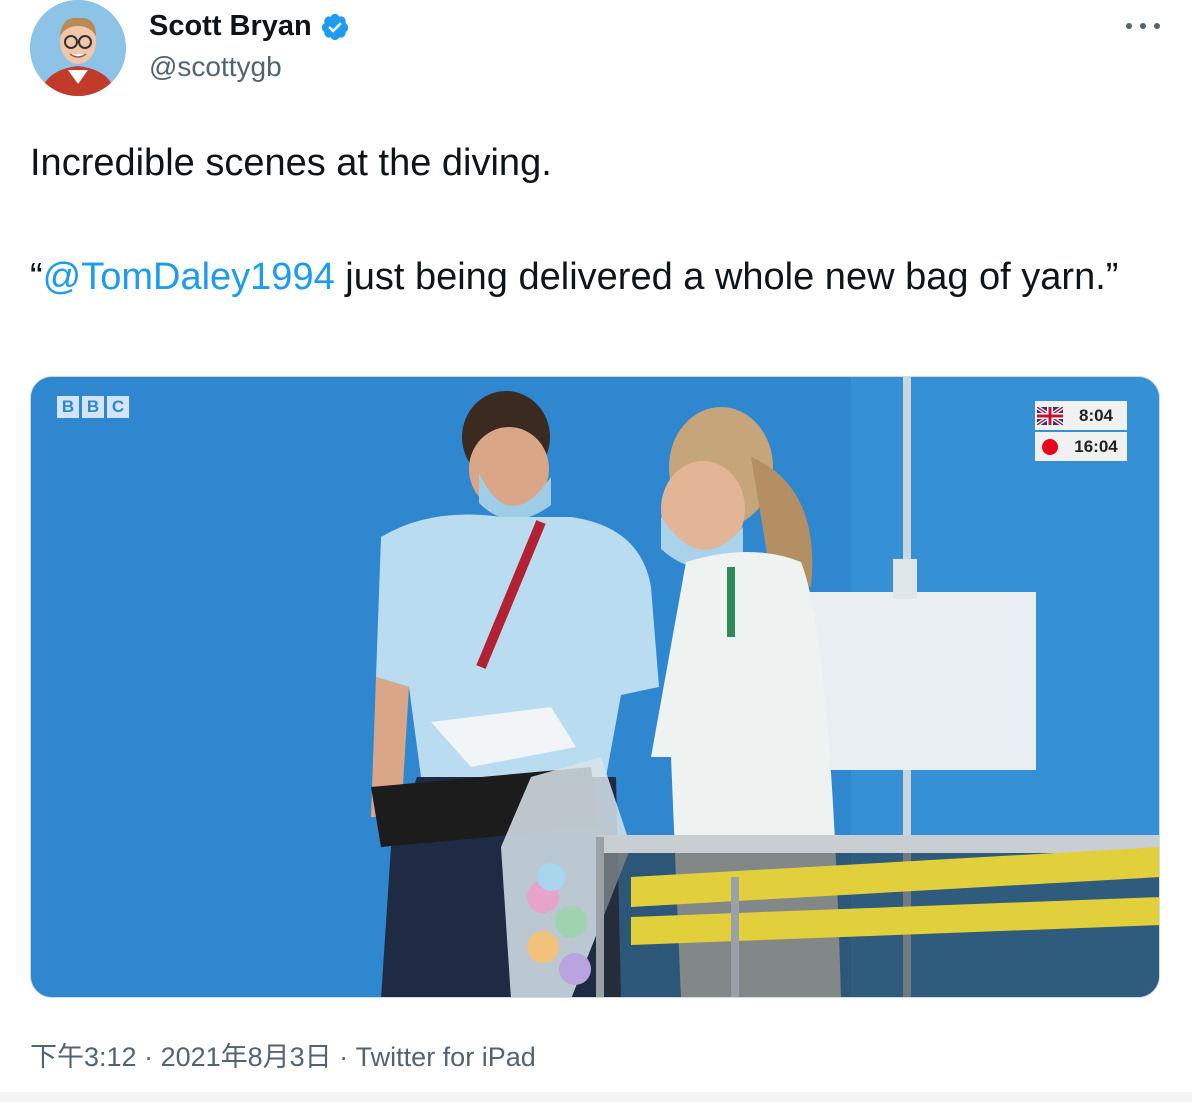 The width and height of the screenshot is (1192, 1102). What do you see at coordinates (230, 26) in the screenshot?
I see `author-name: Scott Bryan` at bounding box center [230, 26].